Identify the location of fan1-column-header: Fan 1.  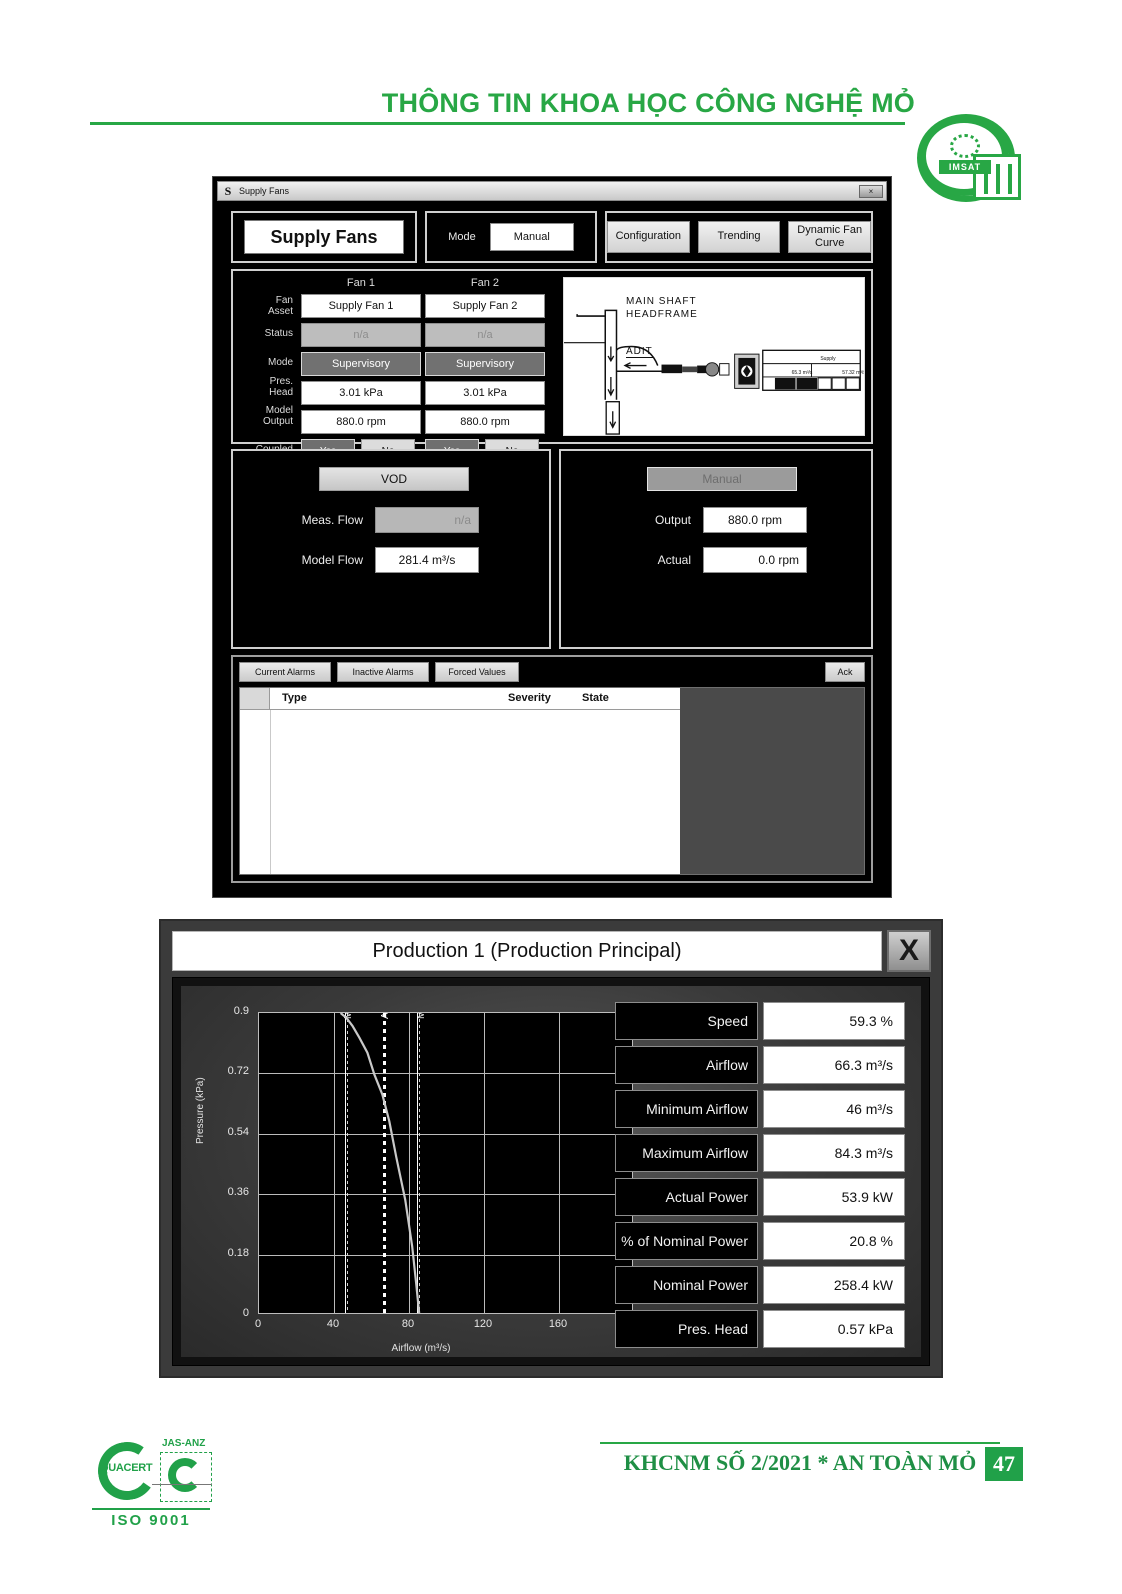
(361, 283).